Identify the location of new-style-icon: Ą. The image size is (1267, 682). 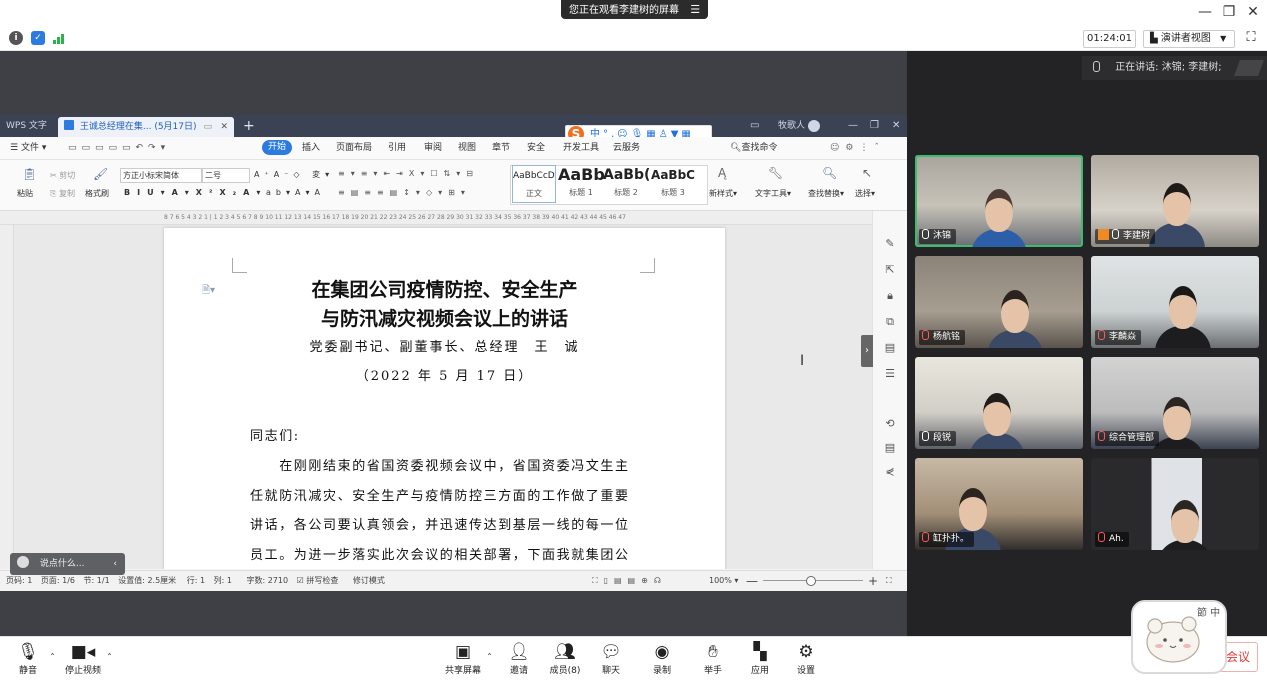
(722, 173).